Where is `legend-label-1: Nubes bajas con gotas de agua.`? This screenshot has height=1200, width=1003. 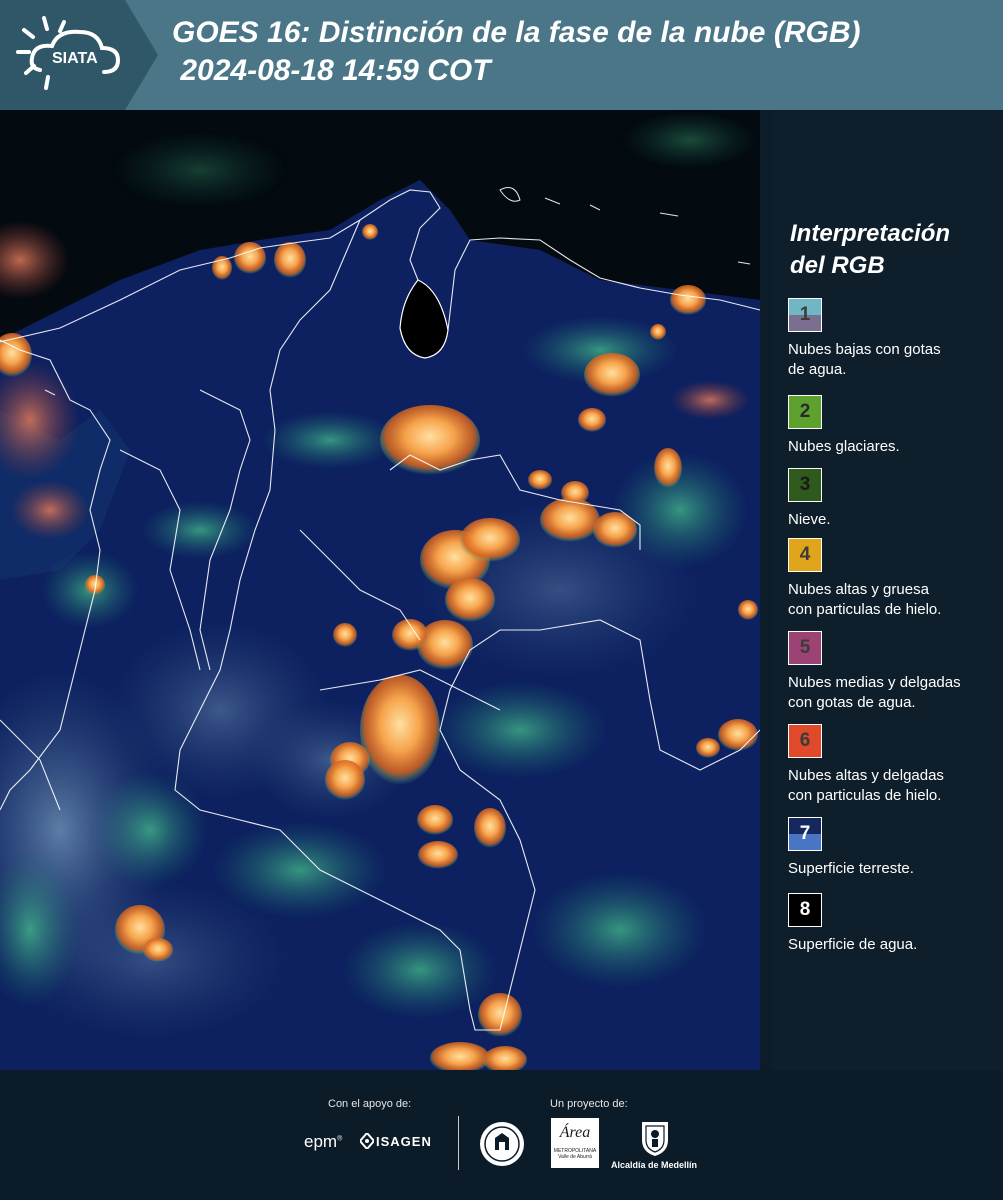
legend-label-1: Nubes bajas con gotas de agua. is located at coordinates (864, 359).